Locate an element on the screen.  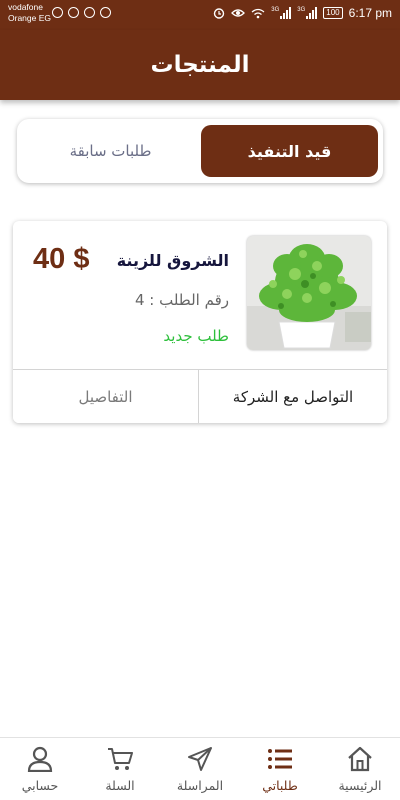
list-icon is located at coordinates (280, 759).